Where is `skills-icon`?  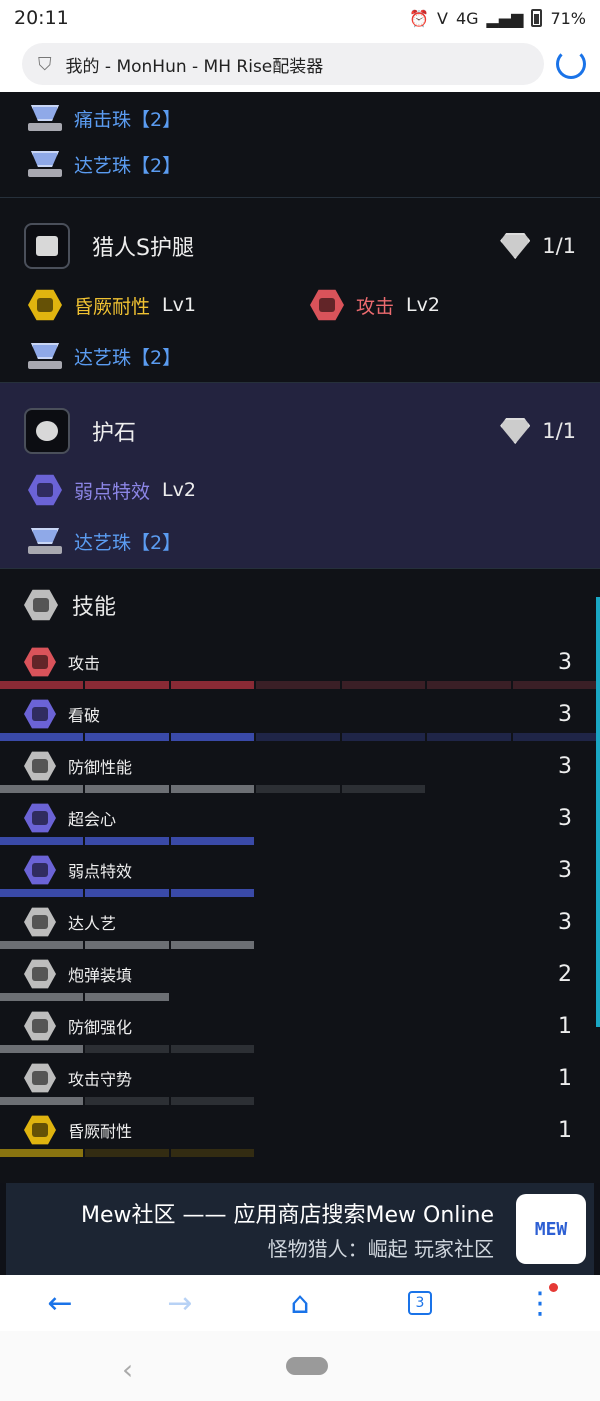
skills-icon is located at coordinates (41, 605).